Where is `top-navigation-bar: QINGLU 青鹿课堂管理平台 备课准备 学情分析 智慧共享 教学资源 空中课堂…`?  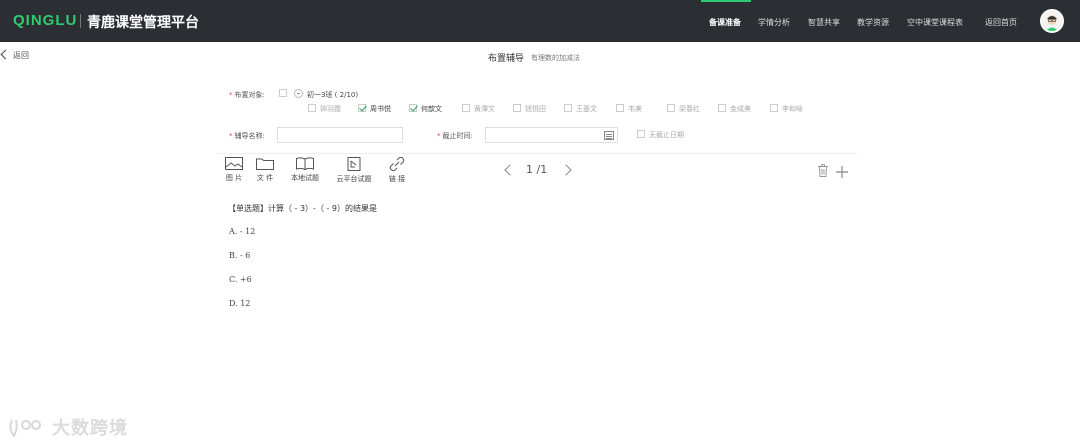
top-navigation-bar: QINGLU 青鹿课堂管理平台 备课准备 学情分析 智慧共享 教学资源 空中课堂… is located at coordinates (540, 21).